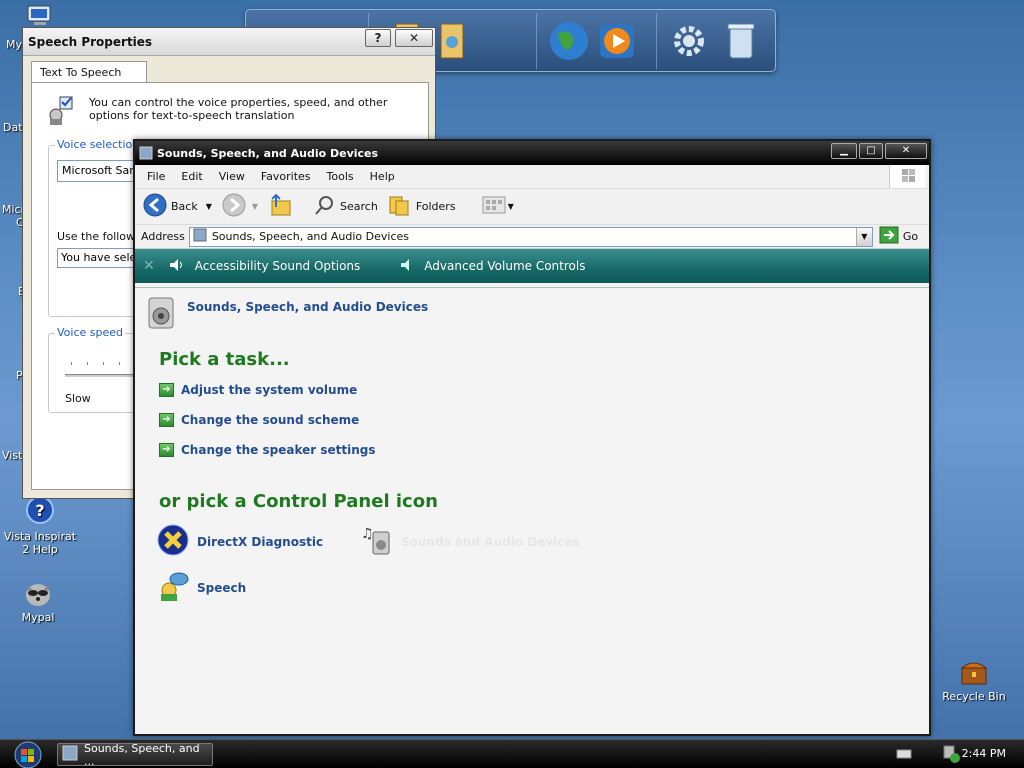  I want to click on back-button: Back ▼, so click(177, 206).